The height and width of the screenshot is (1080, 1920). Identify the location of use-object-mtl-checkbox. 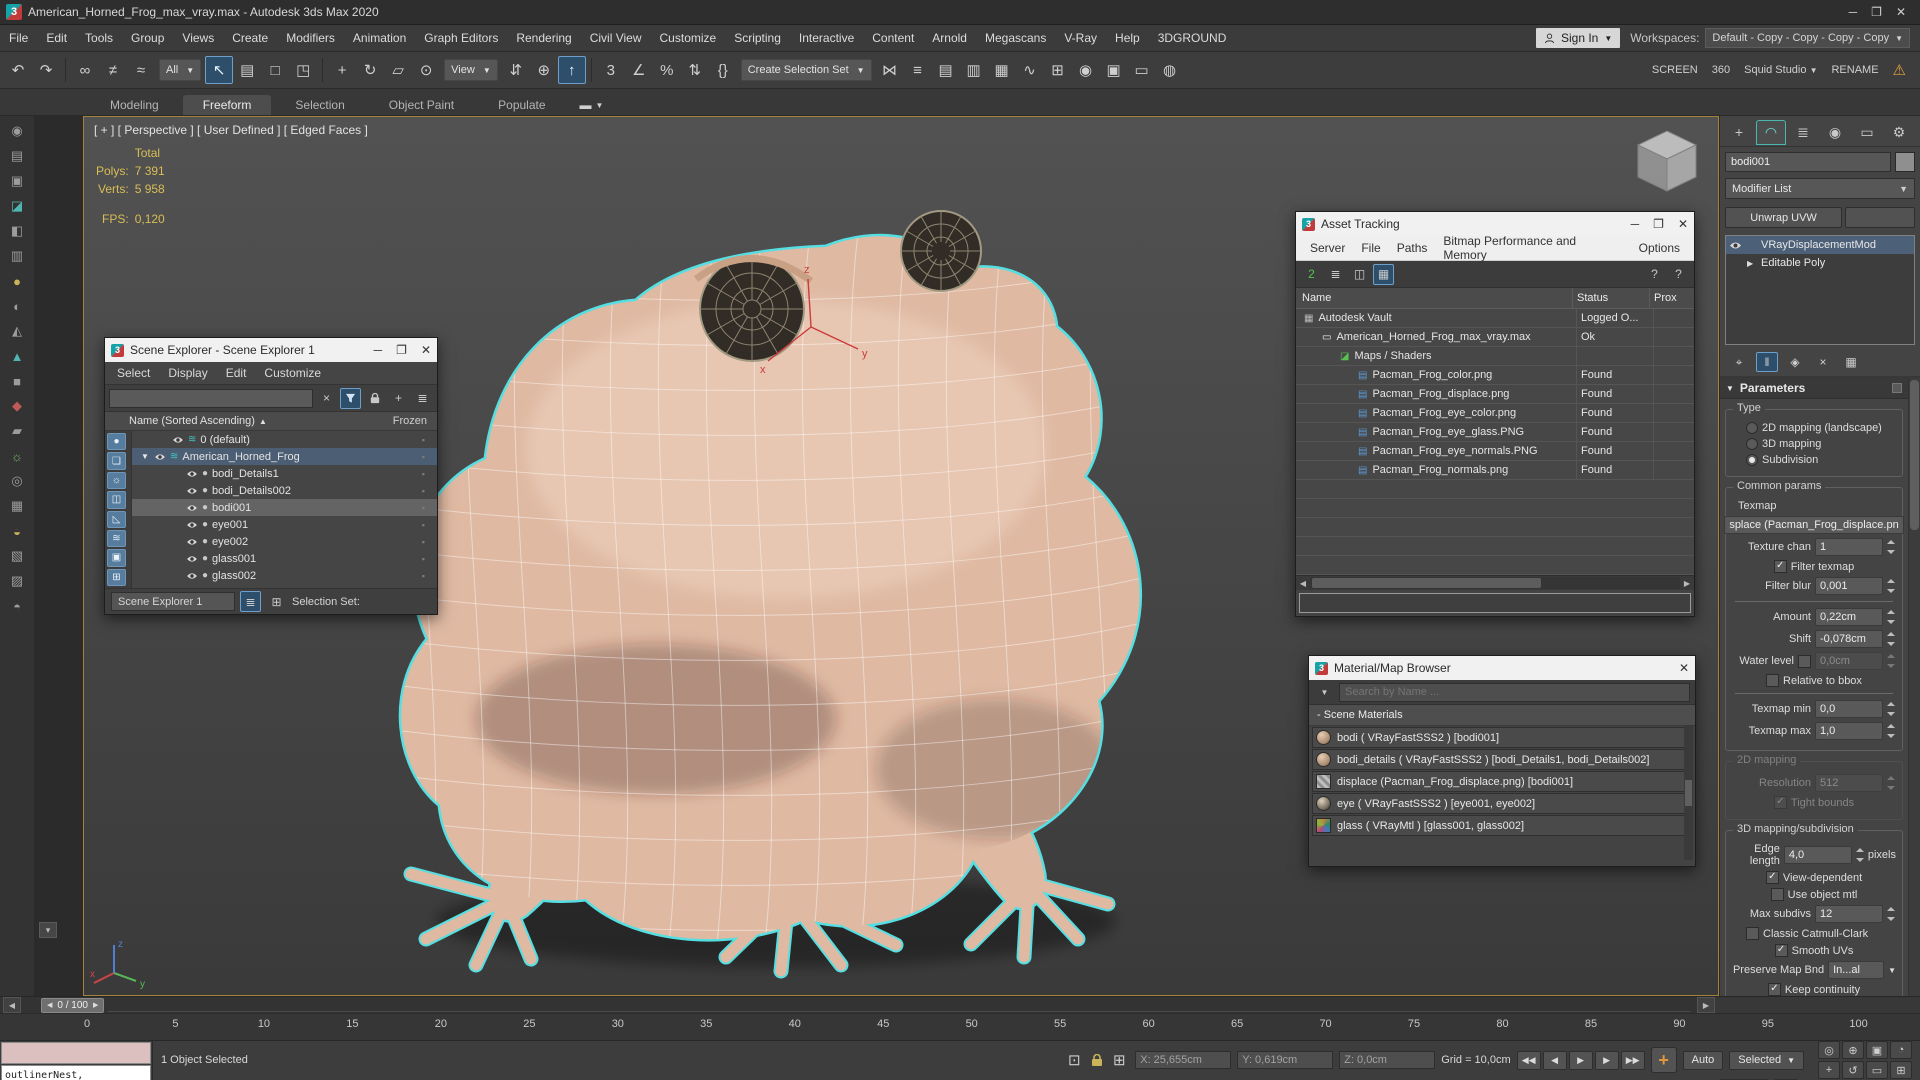
(1777, 894).